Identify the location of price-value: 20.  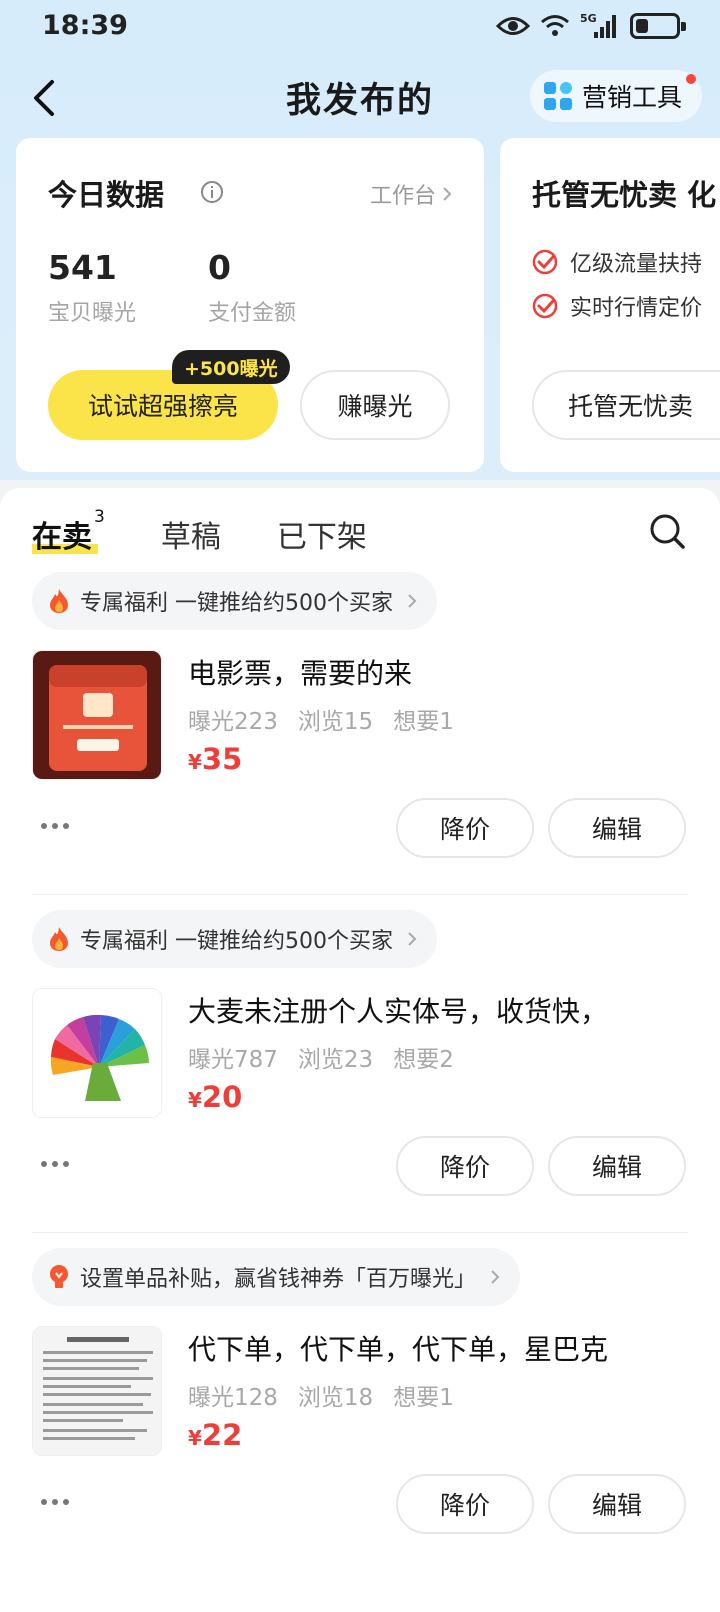
(222, 1097).